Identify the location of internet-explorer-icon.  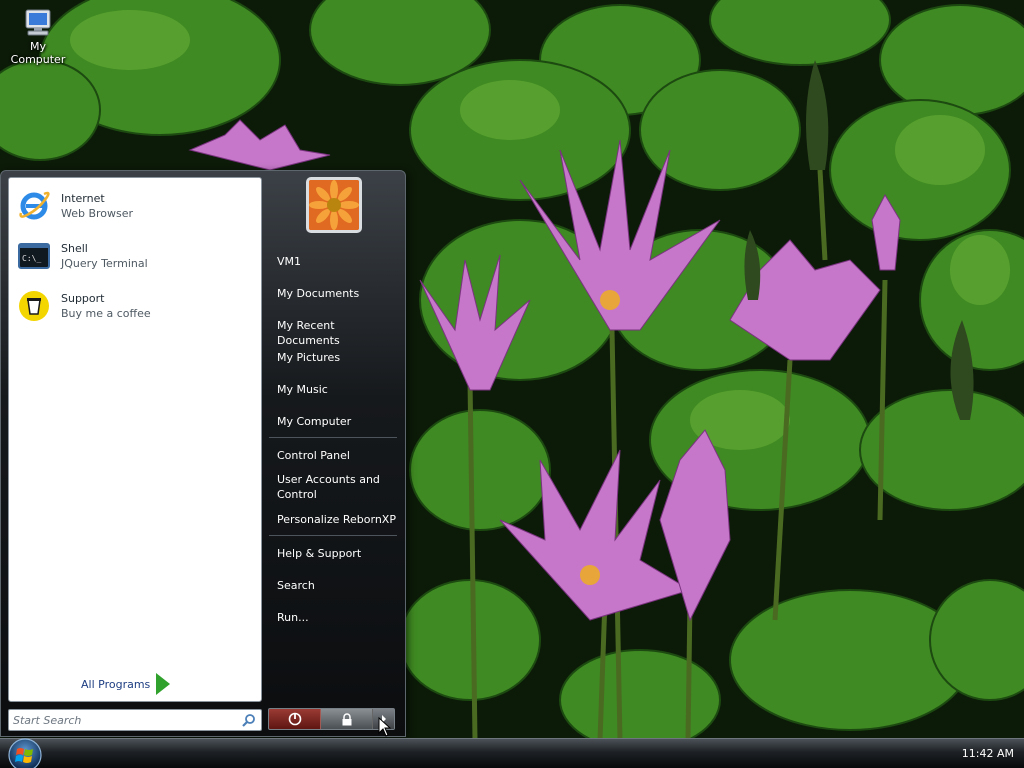
(34, 206).